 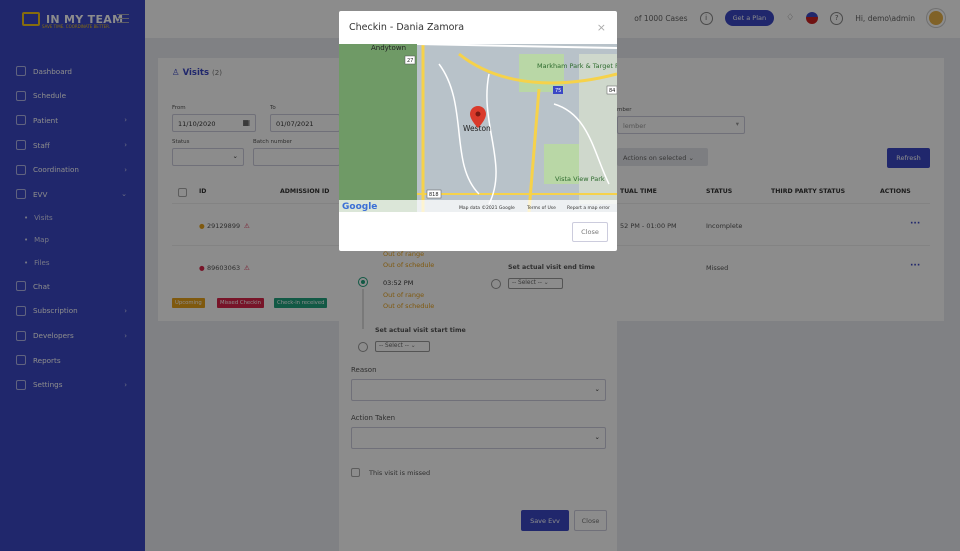 I want to click on reason-select: ⌄, so click(x=478, y=390).